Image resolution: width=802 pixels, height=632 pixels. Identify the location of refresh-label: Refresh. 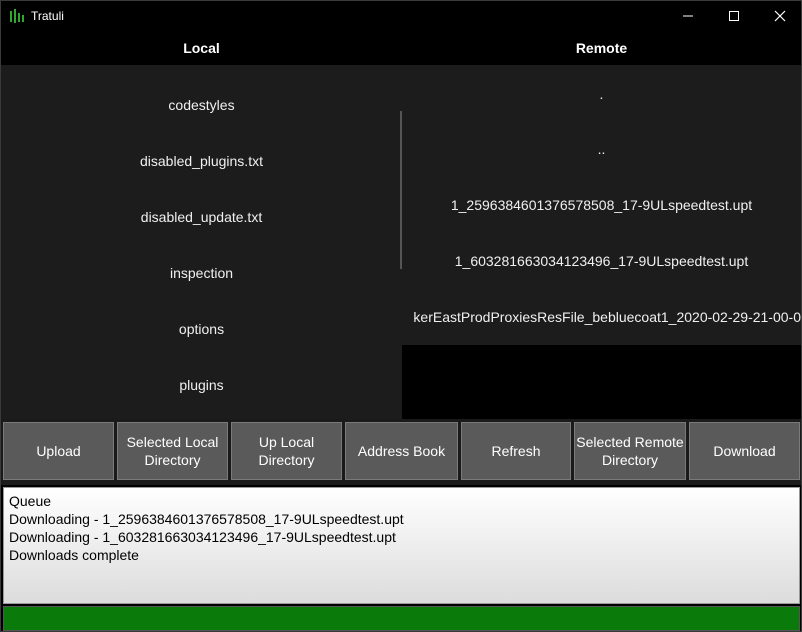
(516, 451).